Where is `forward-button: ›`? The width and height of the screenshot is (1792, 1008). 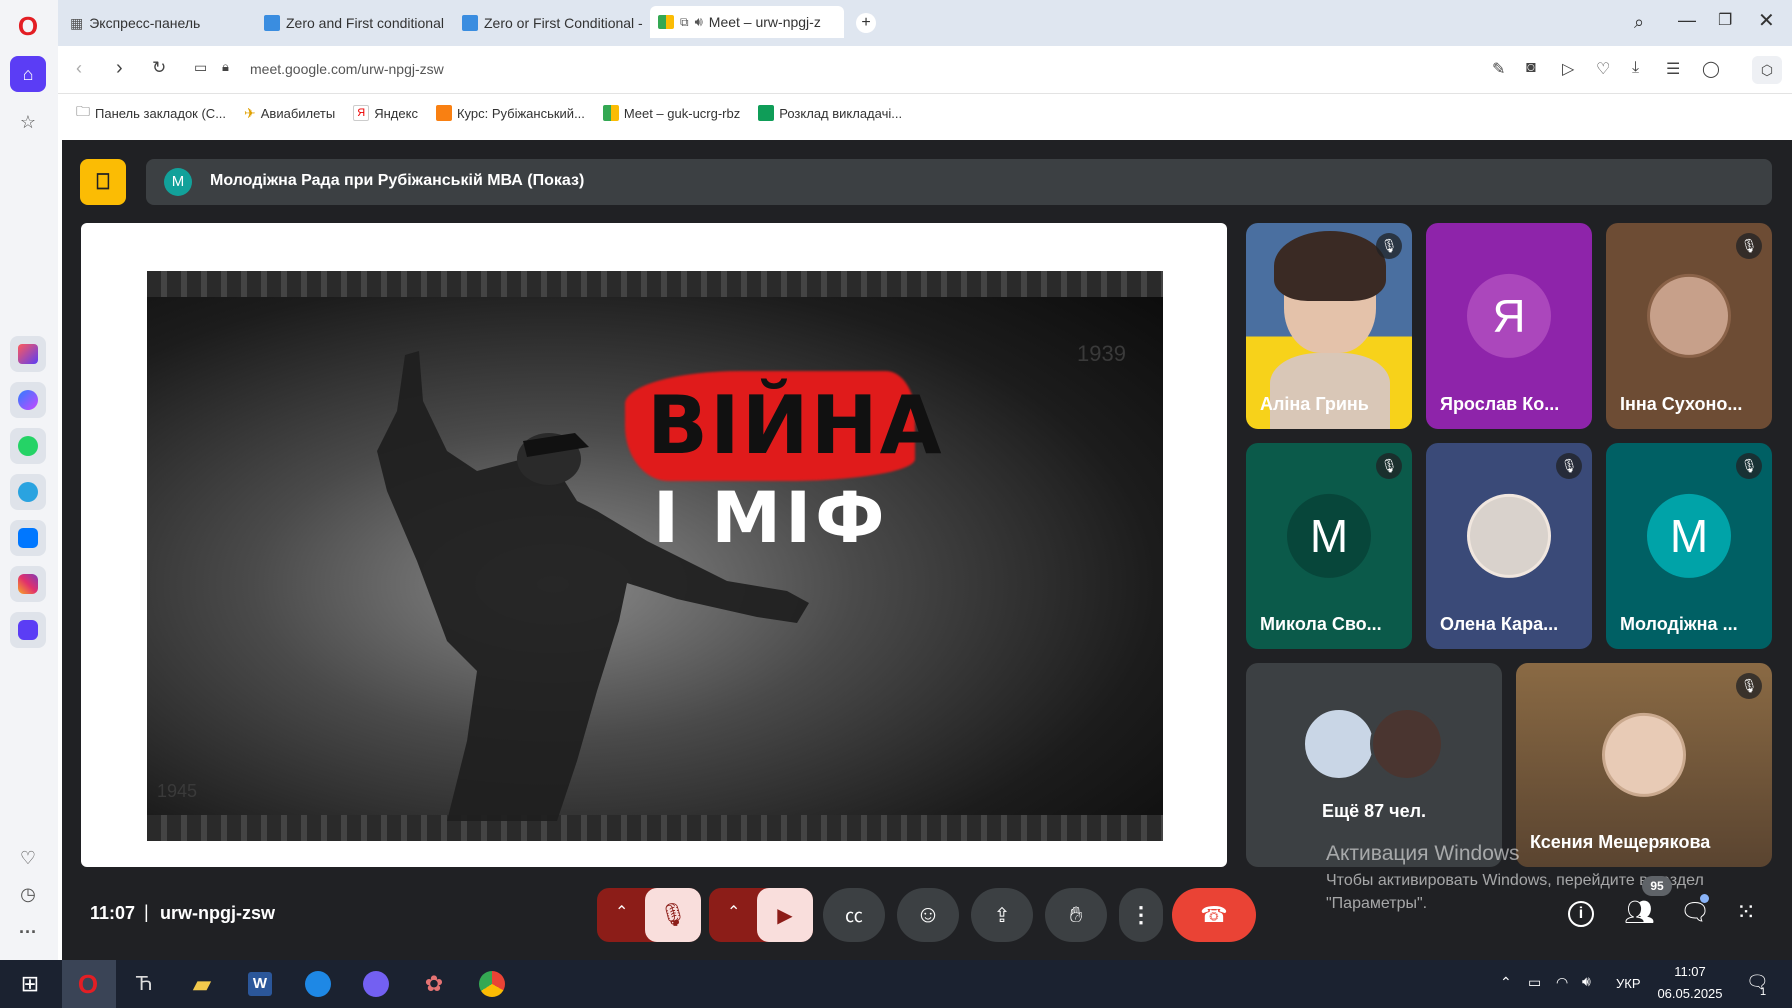
forward-button: › is located at coordinates (119, 68).